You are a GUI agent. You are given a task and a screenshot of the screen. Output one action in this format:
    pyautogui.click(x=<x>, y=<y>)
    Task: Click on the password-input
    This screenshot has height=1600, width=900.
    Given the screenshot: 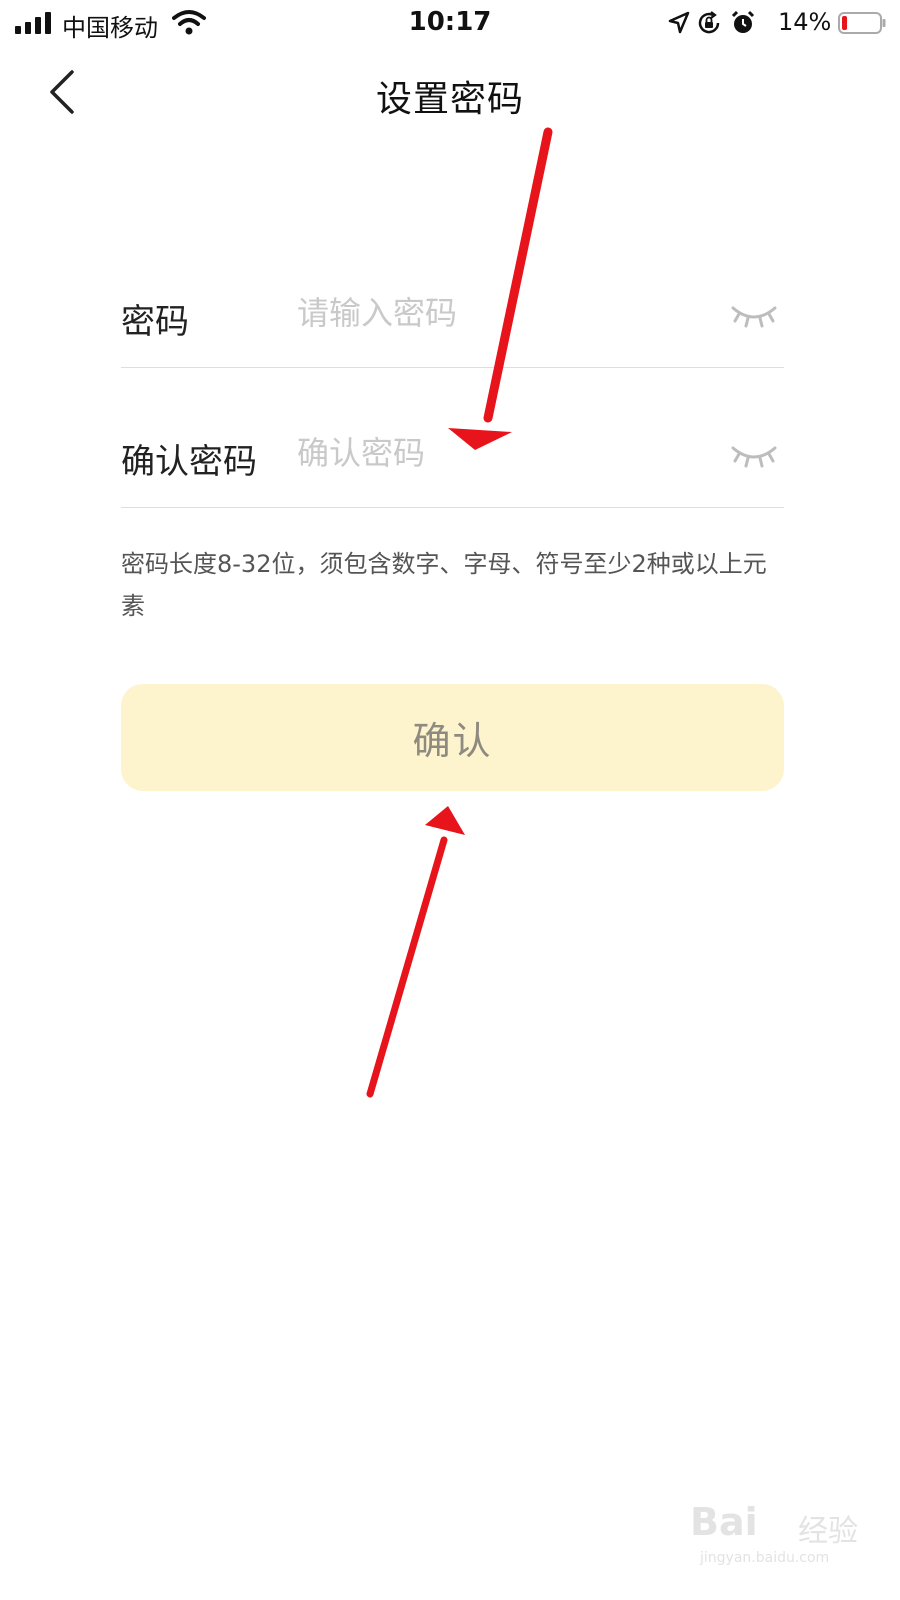 What is the action you would take?
    pyautogui.click(x=497, y=313)
    